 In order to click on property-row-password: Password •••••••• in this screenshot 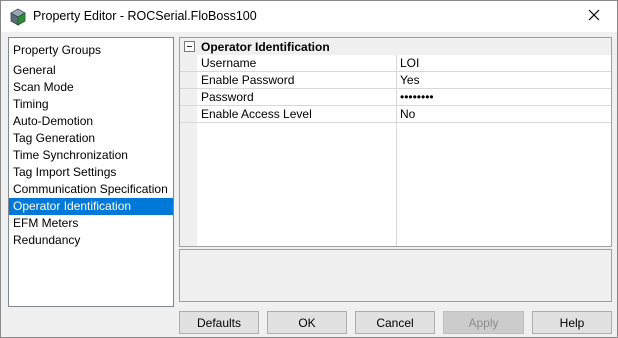, I will do `click(395, 97)`.